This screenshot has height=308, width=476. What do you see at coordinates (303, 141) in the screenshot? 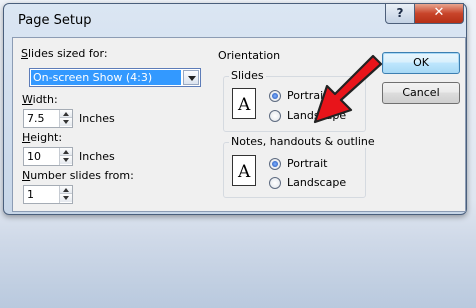
I see `notes-group-title: Notes, handouts & outline` at bounding box center [303, 141].